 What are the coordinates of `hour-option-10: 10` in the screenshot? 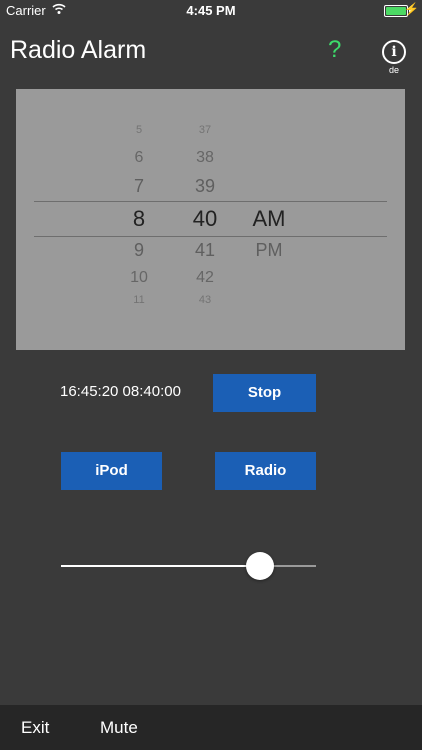 It's located at (139, 278).